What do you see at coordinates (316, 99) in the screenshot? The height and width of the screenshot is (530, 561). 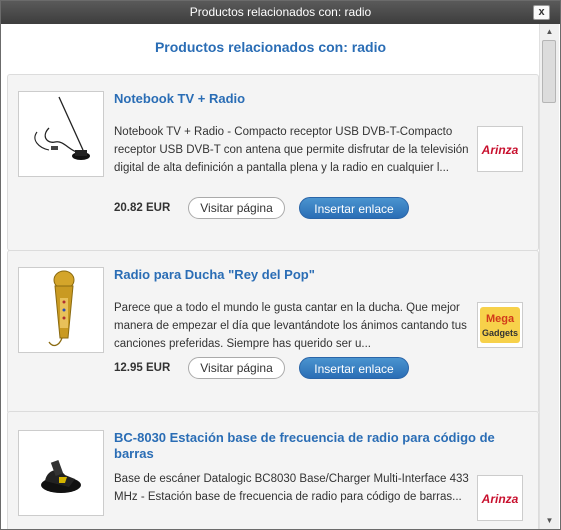 I see `product-title: Notebook TV + Radio` at bounding box center [316, 99].